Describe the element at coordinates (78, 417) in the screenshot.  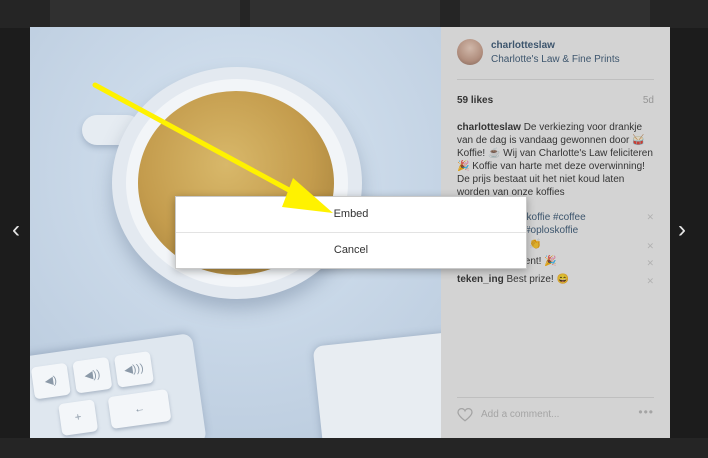
I see `keyboard-key: +` at that location.